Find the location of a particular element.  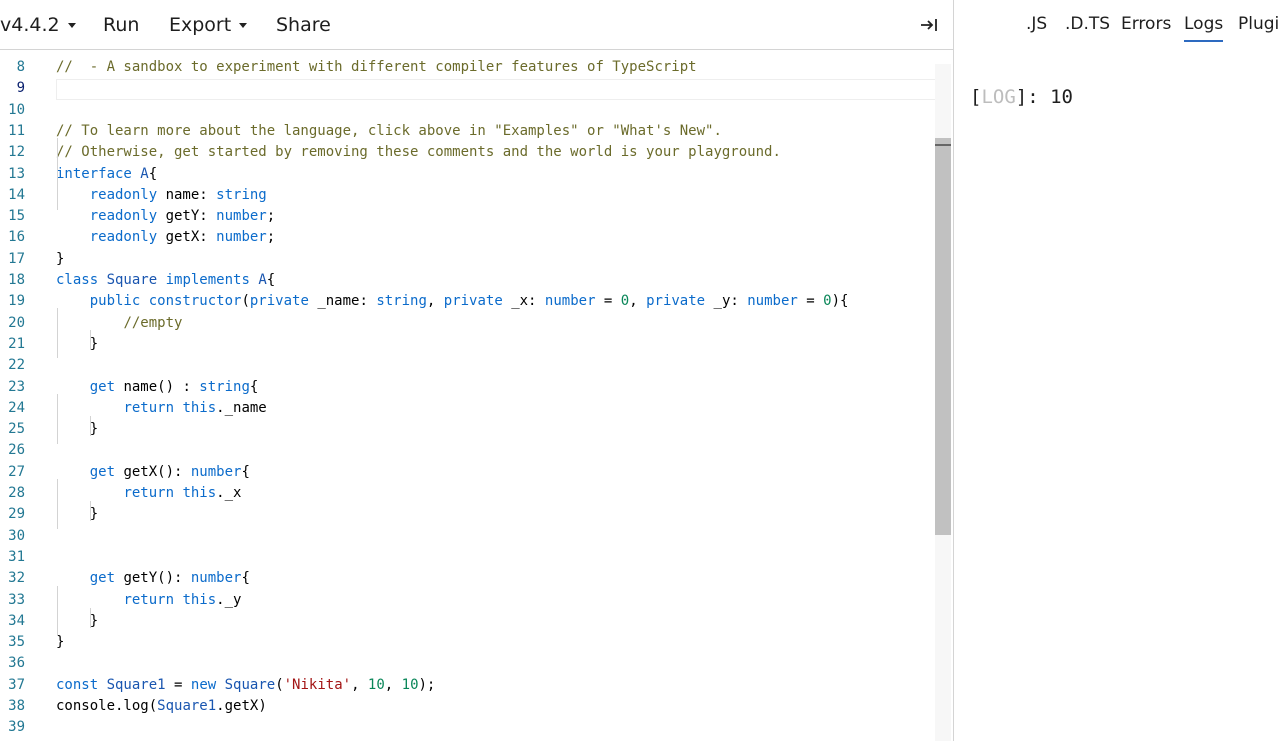

code-token: = is located at coordinates (810, 301).